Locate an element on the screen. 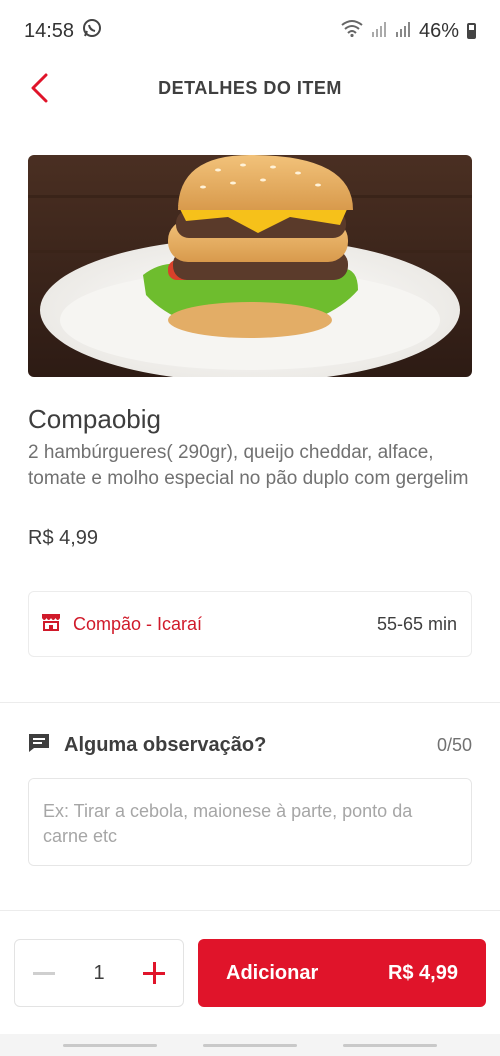  increase-quantity-button is located at coordinates (154, 973).